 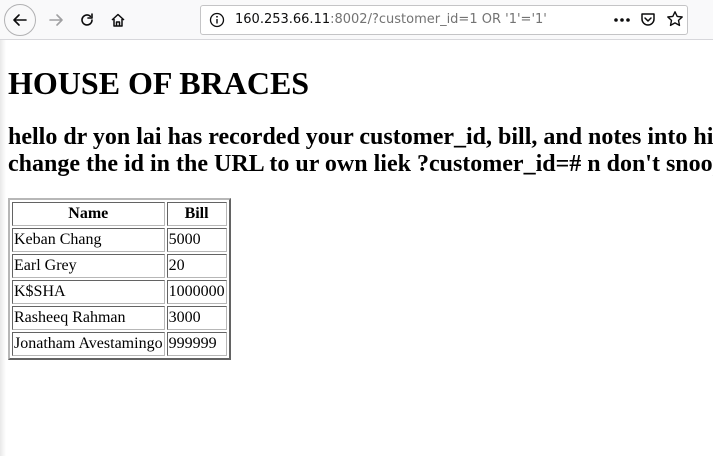 What do you see at coordinates (196, 240) in the screenshot?
I see `cell-bill: 5000` at bounding box center [196, 240].